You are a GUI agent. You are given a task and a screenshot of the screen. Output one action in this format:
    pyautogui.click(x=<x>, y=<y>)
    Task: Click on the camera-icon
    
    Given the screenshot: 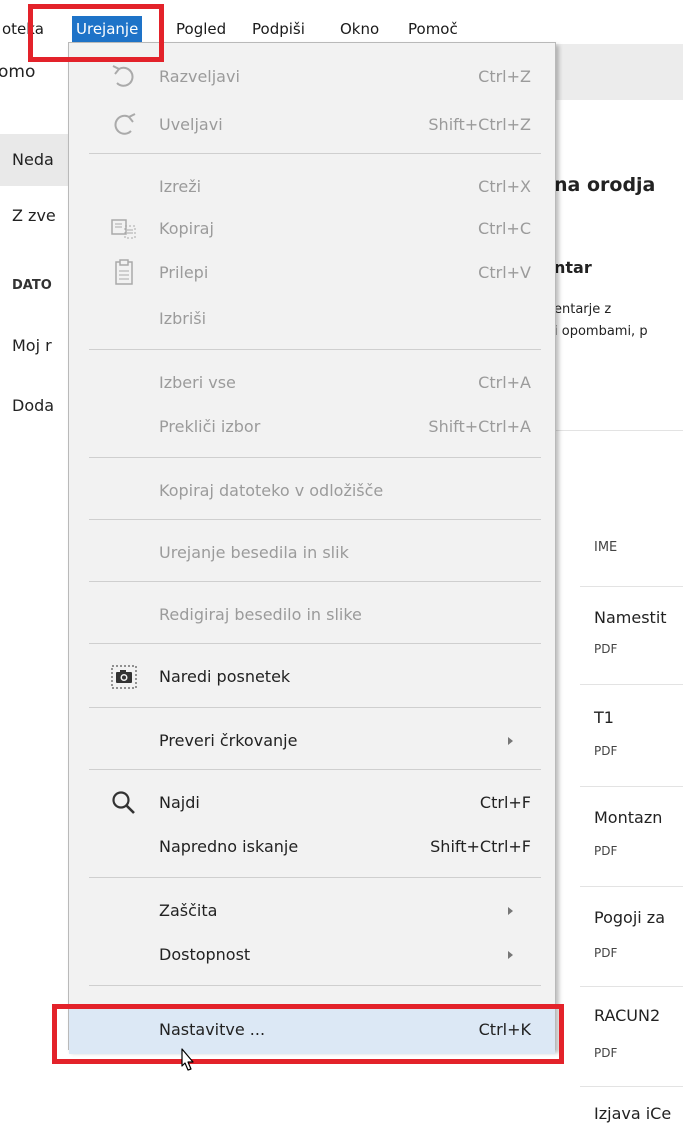 What is the action you would take?
    pyautogui.click(x=124, y=677)
    